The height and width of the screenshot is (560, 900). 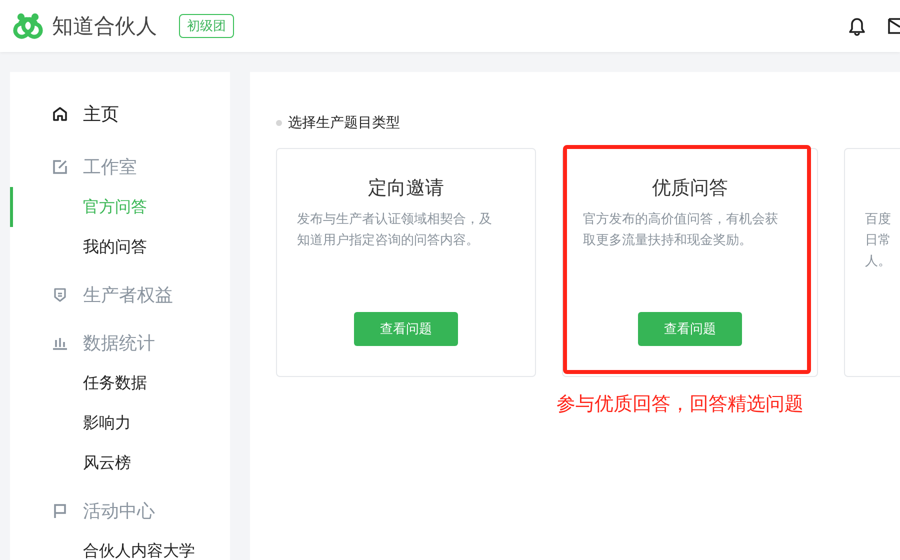 What do you see at coordinates (878, 241) in the screenshot?
I see `card-description: 百度 日常 人。` at bounding box center [878, 241].